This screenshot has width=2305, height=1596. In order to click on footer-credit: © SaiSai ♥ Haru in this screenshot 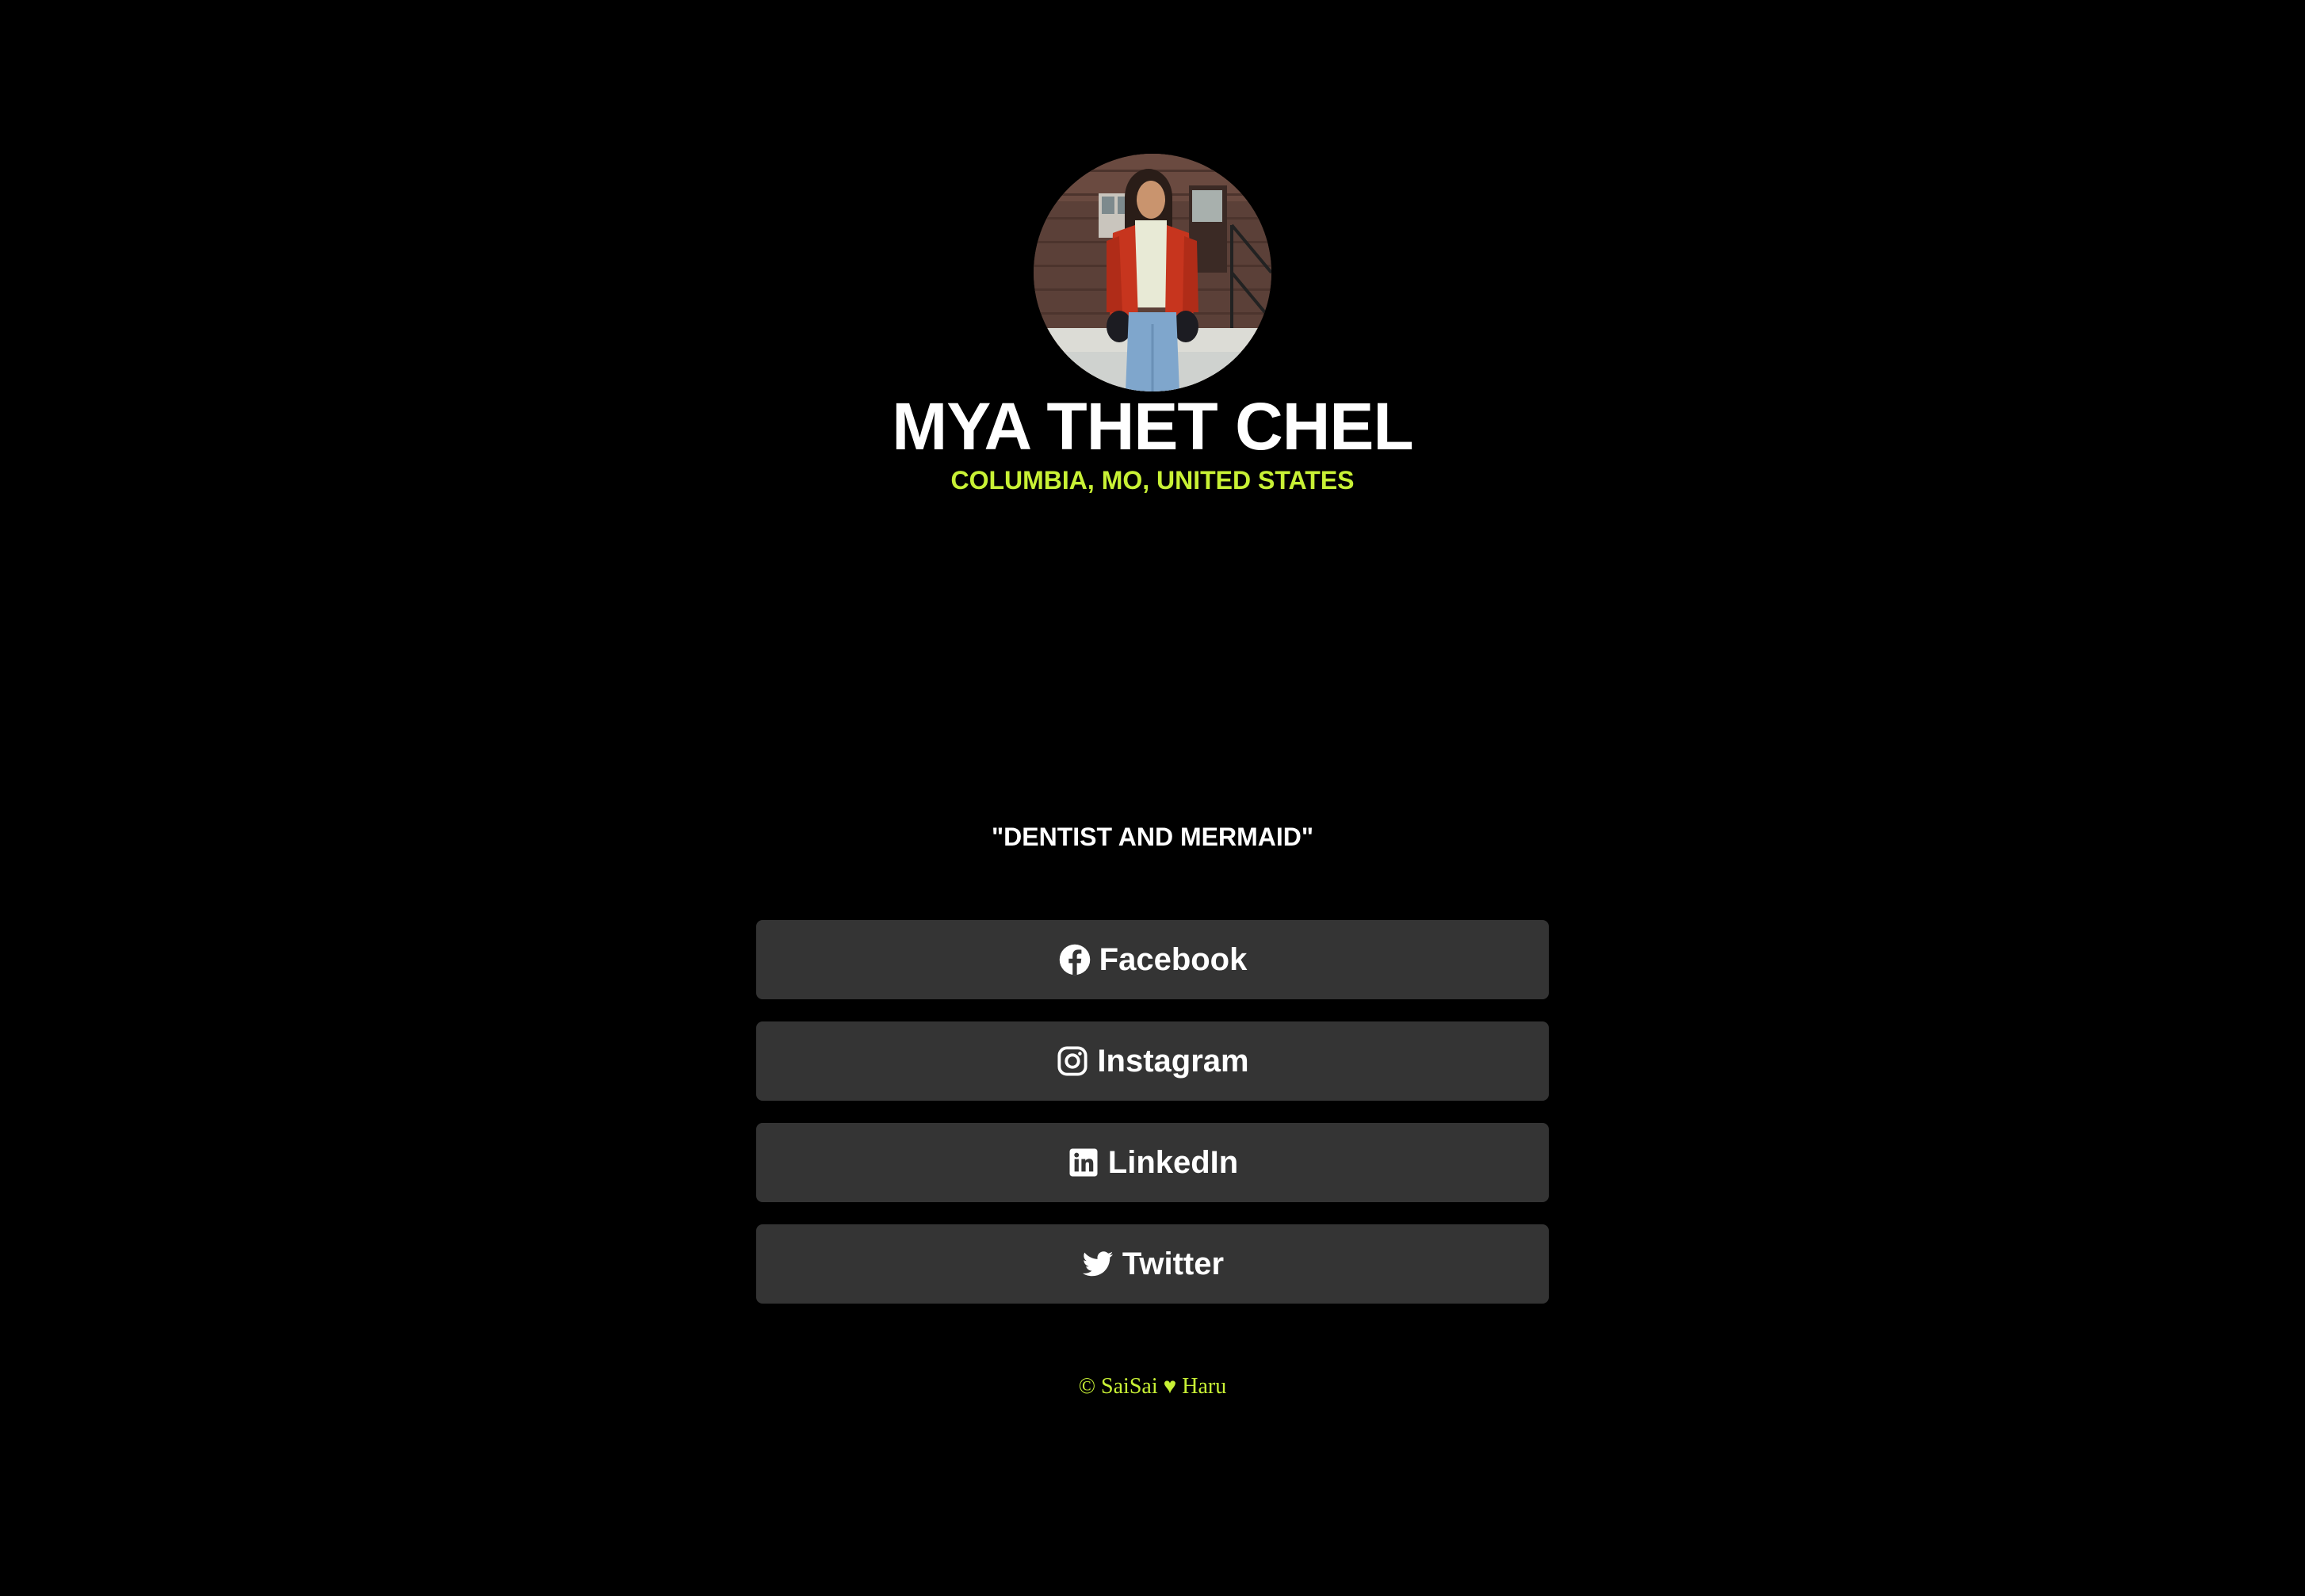, I will do `click(1153, 1386)`.